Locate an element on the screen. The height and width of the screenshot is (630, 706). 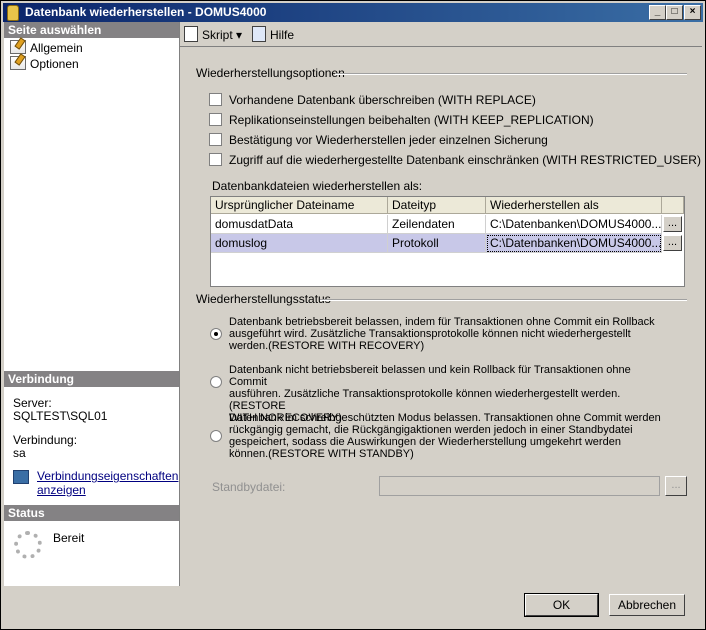
script-icon is located at coordinates (191, 34).